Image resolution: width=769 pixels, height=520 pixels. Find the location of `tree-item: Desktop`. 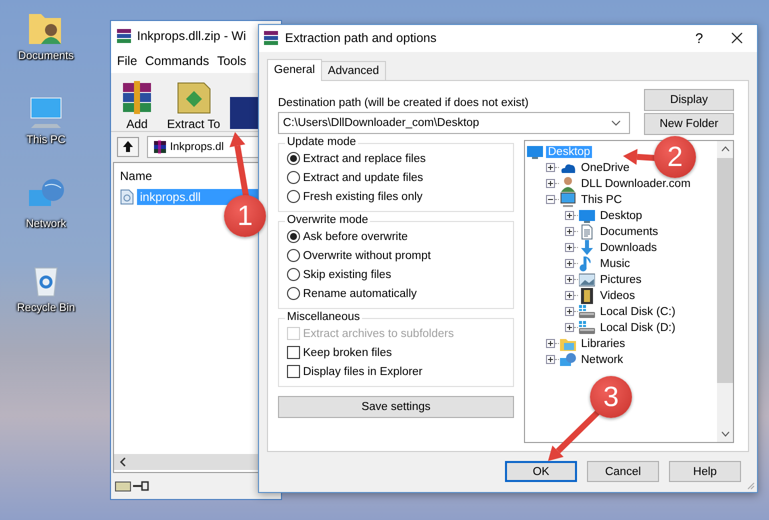

tree-item: Desktop is located at coordinates (621, 216).